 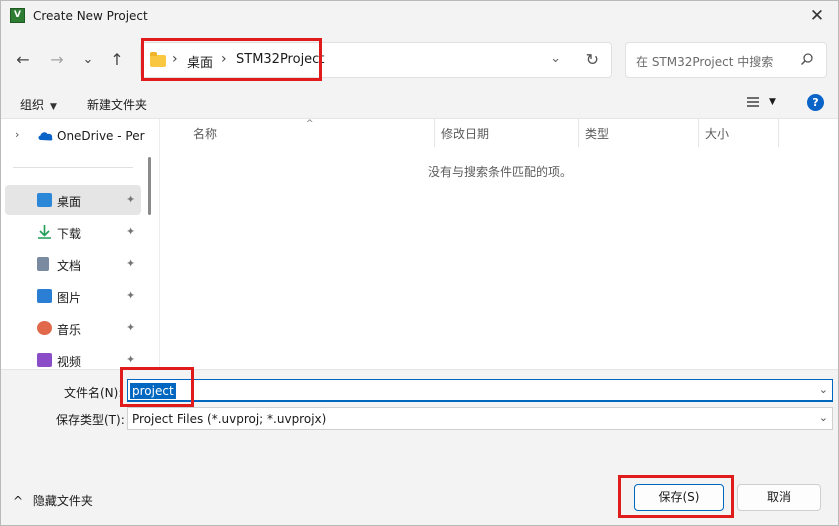 I want to click on sidebar-item-label: 图片, so click(x=69, y=298).